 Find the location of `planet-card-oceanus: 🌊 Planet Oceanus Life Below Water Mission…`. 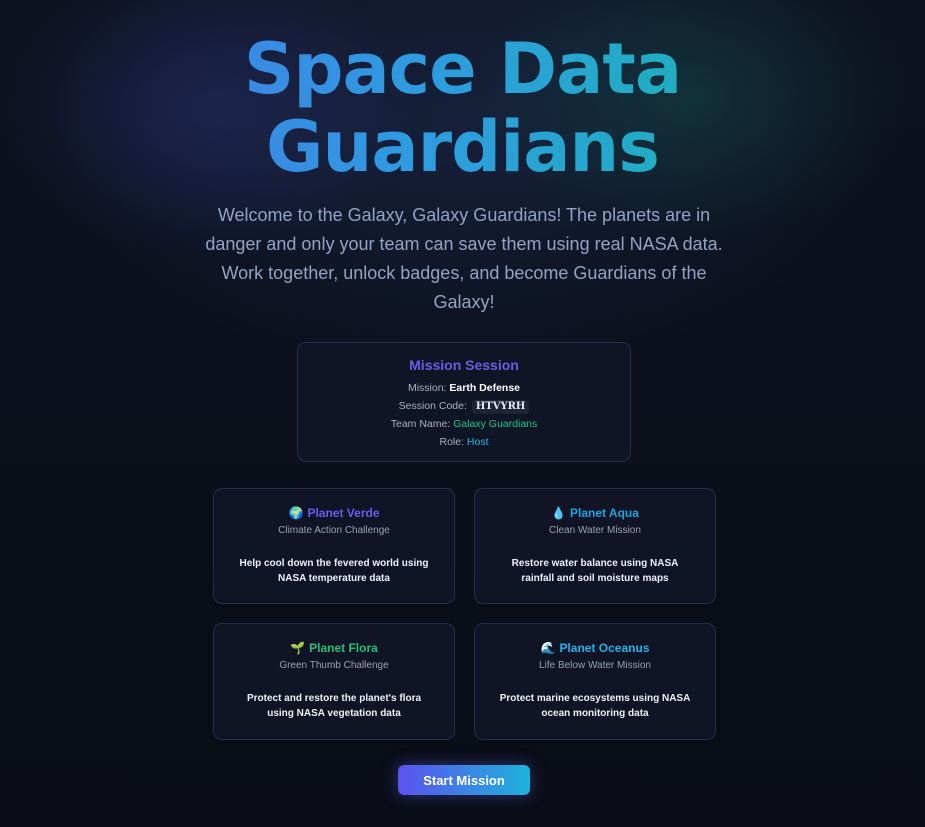

planet-card-oceanus: 🌊 Planet Oceanus Life Below Water Mission… is located at coordinates (595, 681).